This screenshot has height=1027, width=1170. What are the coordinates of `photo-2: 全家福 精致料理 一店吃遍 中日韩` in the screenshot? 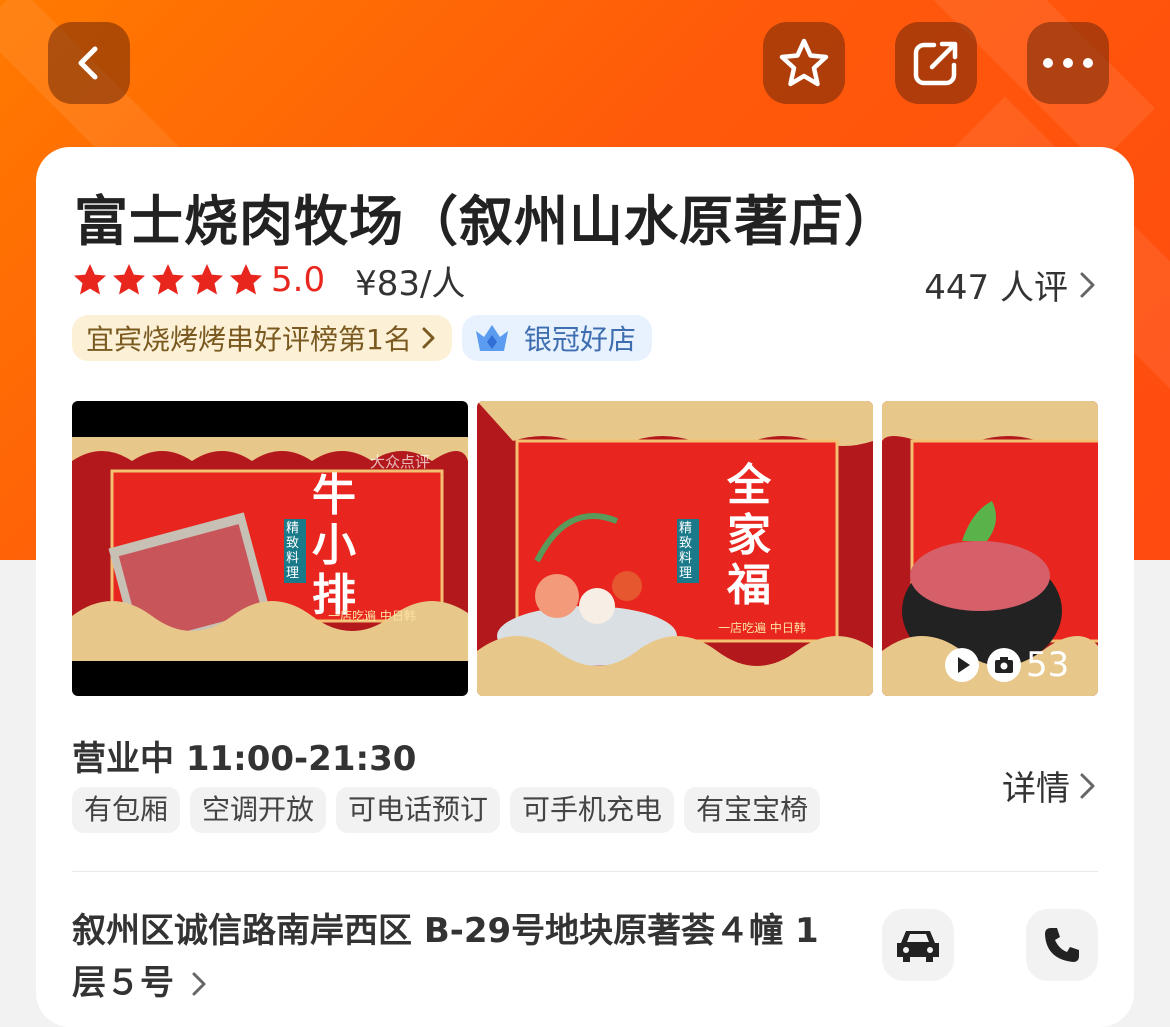 It's located at (675, 548).